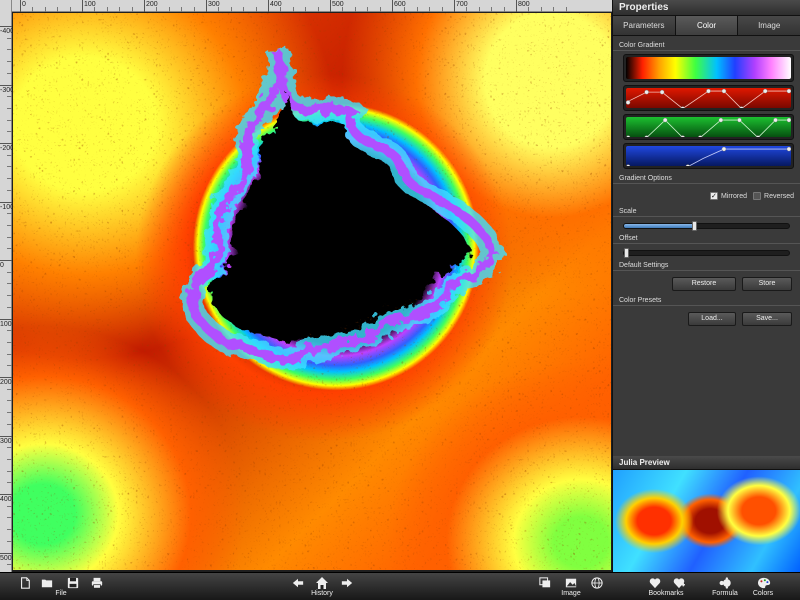 The width and height of the screenshot is (800, 600). What do you see at coordinates (655, 583) in the screenshot?
I see `heart-icon` at bounding box center [655, 583].